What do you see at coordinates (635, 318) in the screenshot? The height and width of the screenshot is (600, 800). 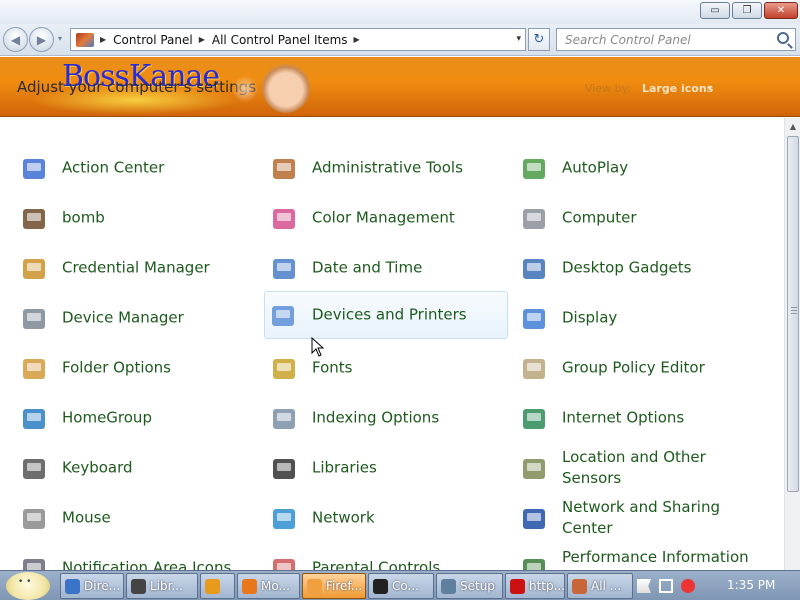 I see `control-panel-item: Display` at bounding box center [635, 318].